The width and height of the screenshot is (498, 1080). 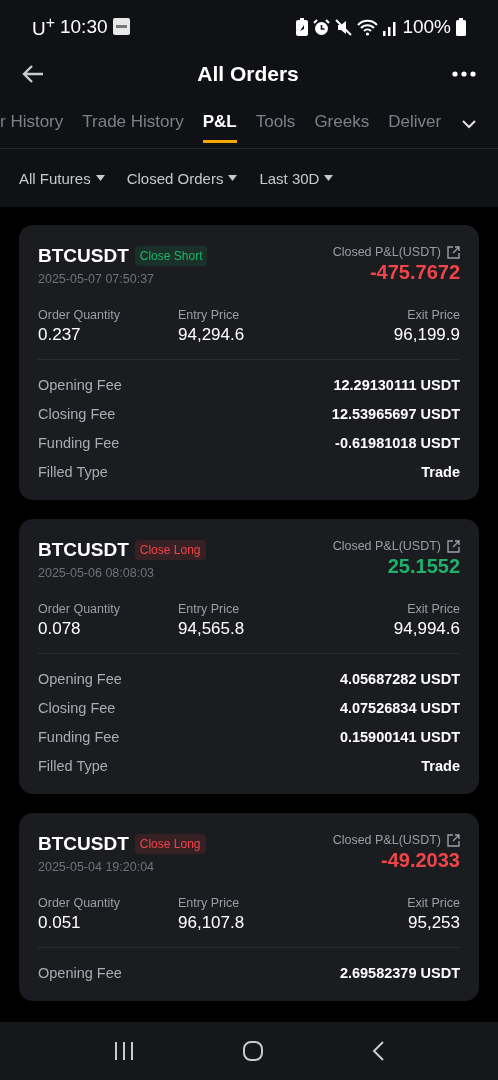 What do you see at coordinates (342, 124) in the screenshot?
I see `tab: Greeks` at bounding box center [342, 124].